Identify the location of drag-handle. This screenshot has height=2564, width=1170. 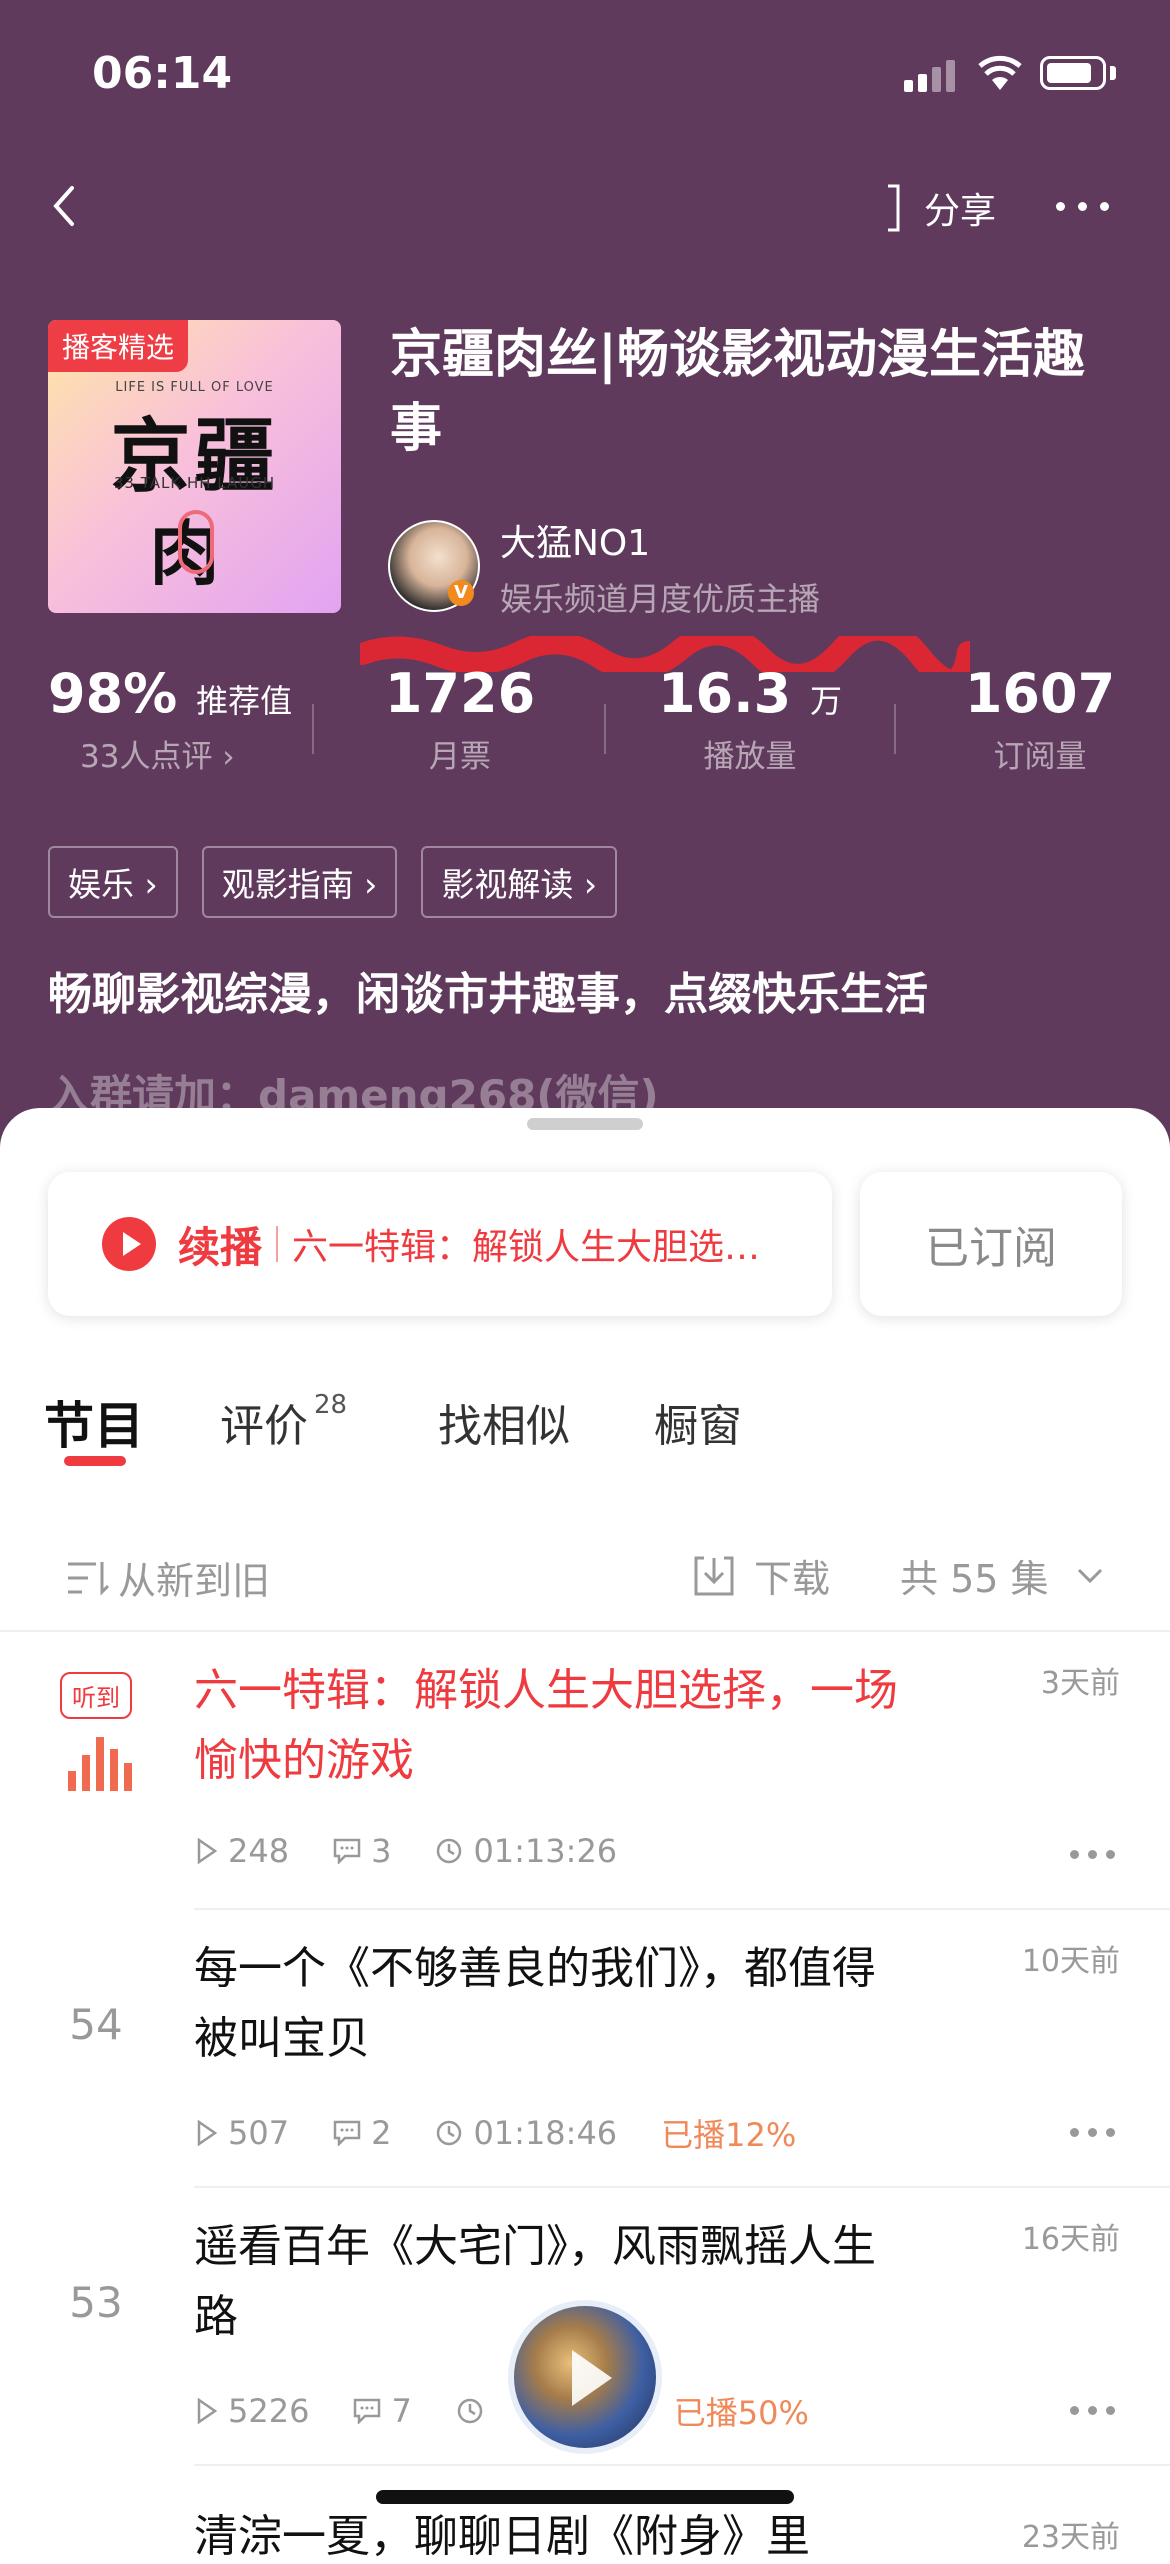
(585, 1124).